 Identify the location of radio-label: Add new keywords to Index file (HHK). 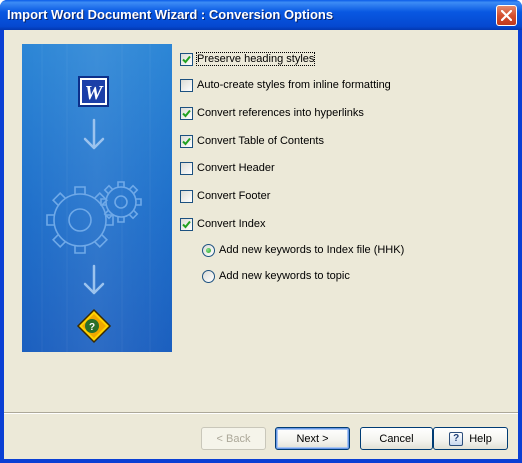
(312, 250).